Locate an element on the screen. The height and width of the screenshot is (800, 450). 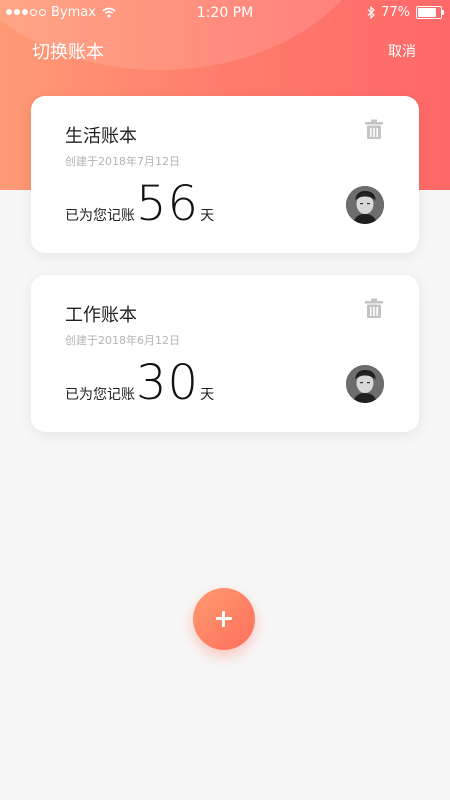
status-right: 77% is located at coordinates (405, 12).